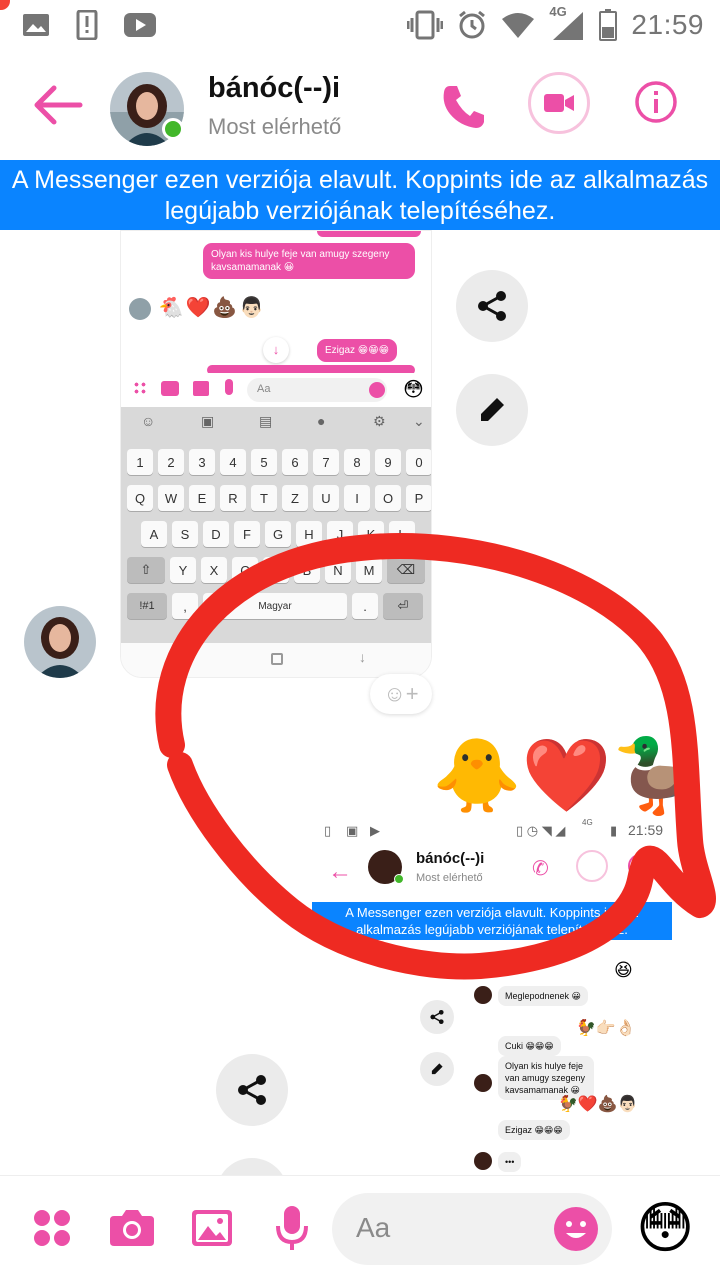  I want to click on tiny-avatar, so click(140, 308).